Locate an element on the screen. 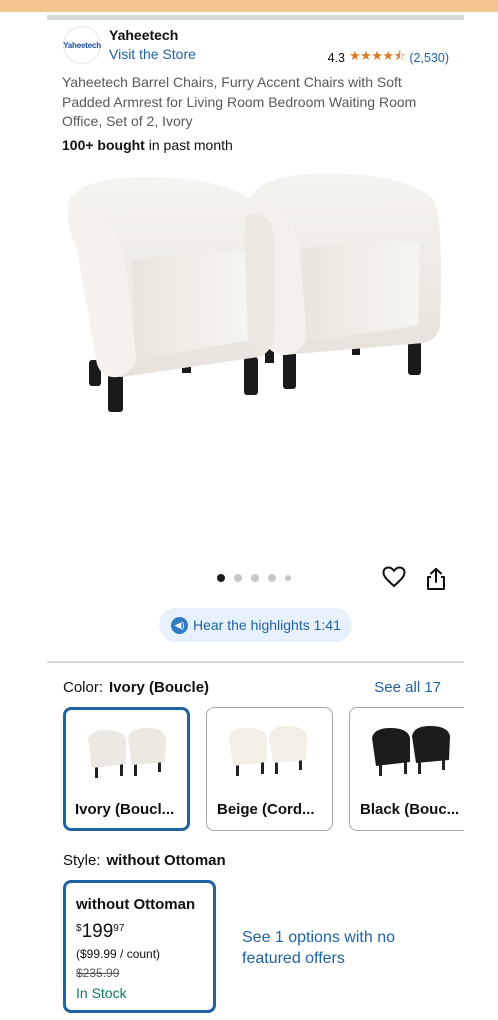 The image size is (498, 1020). rating-count-link: (2,530) is located at coordinates (429, 58).